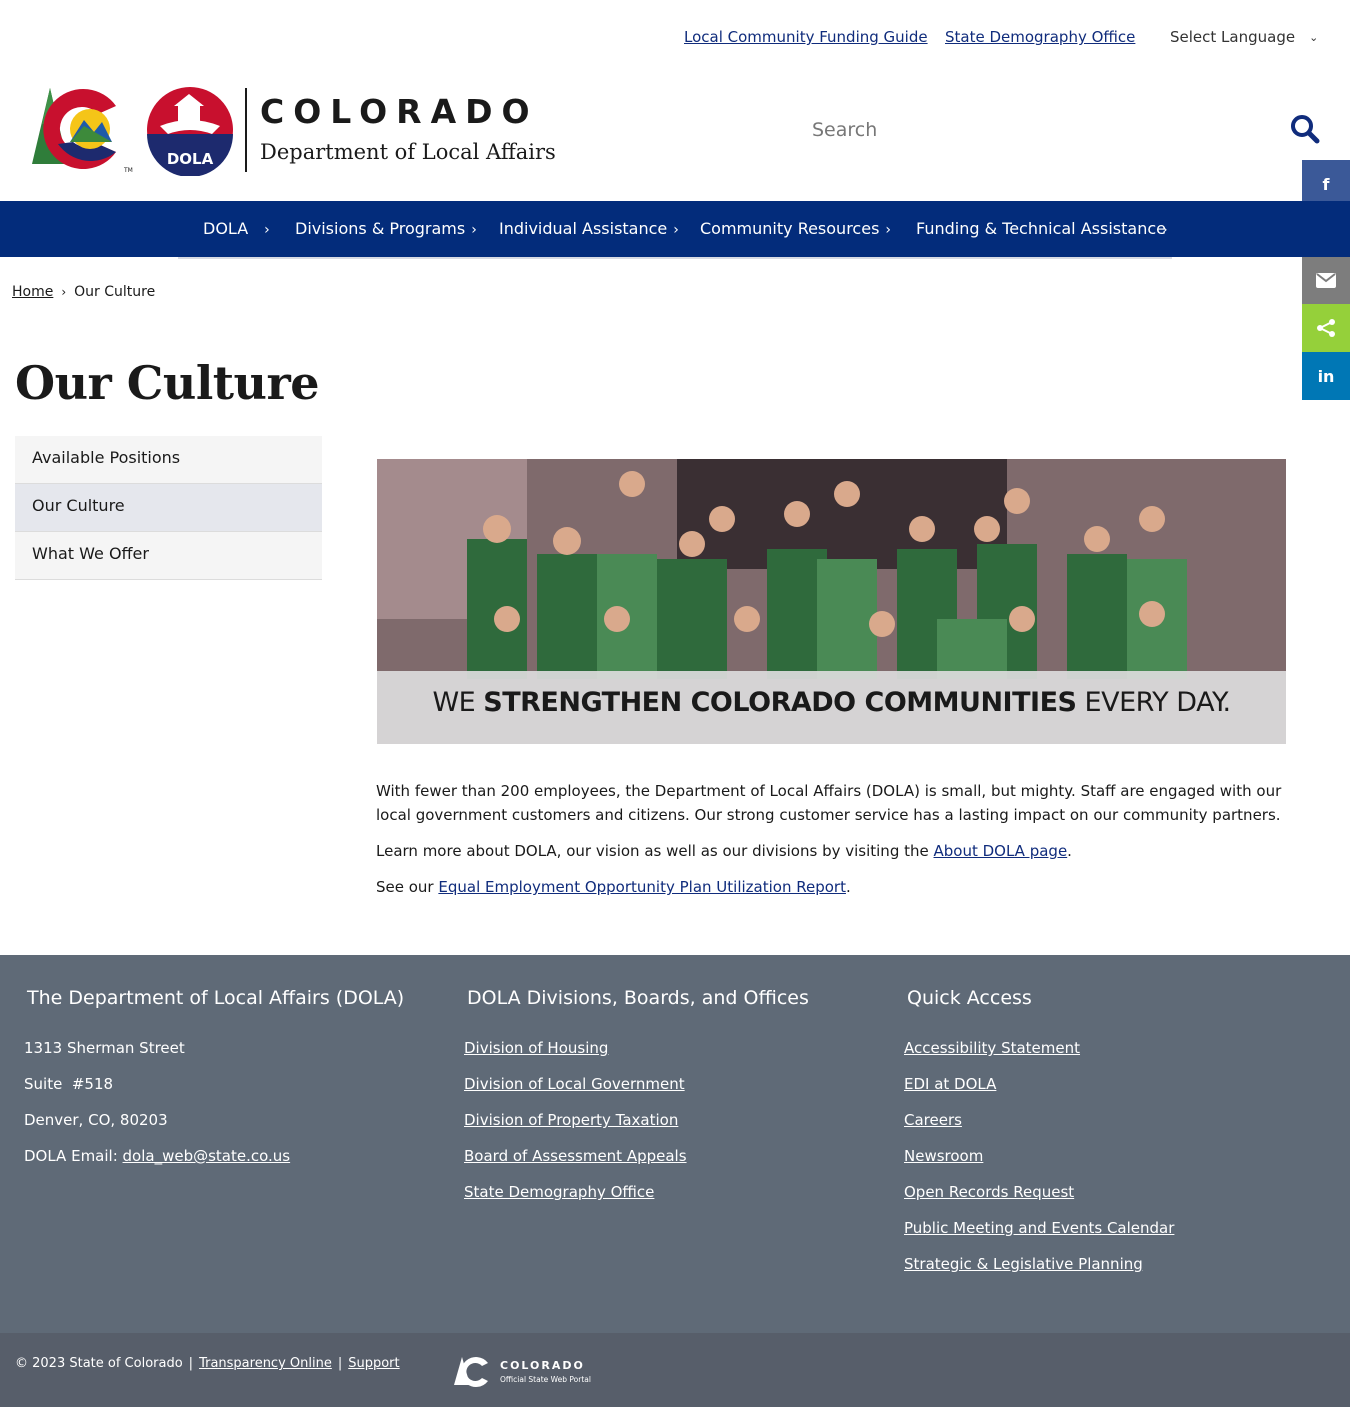 The height and width of the screenshot is (1407, 1350). Describe the element at coordinates (99, 1363) in the screenshot. I see `copyright-text: © 2023 State of Colorado` at that location.